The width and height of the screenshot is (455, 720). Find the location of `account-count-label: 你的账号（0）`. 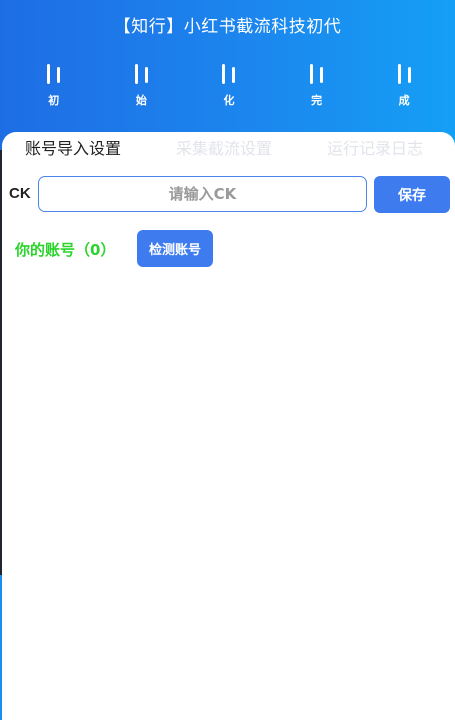

account-count-label: 你的账号（0） is located at coordinates (65, 250).